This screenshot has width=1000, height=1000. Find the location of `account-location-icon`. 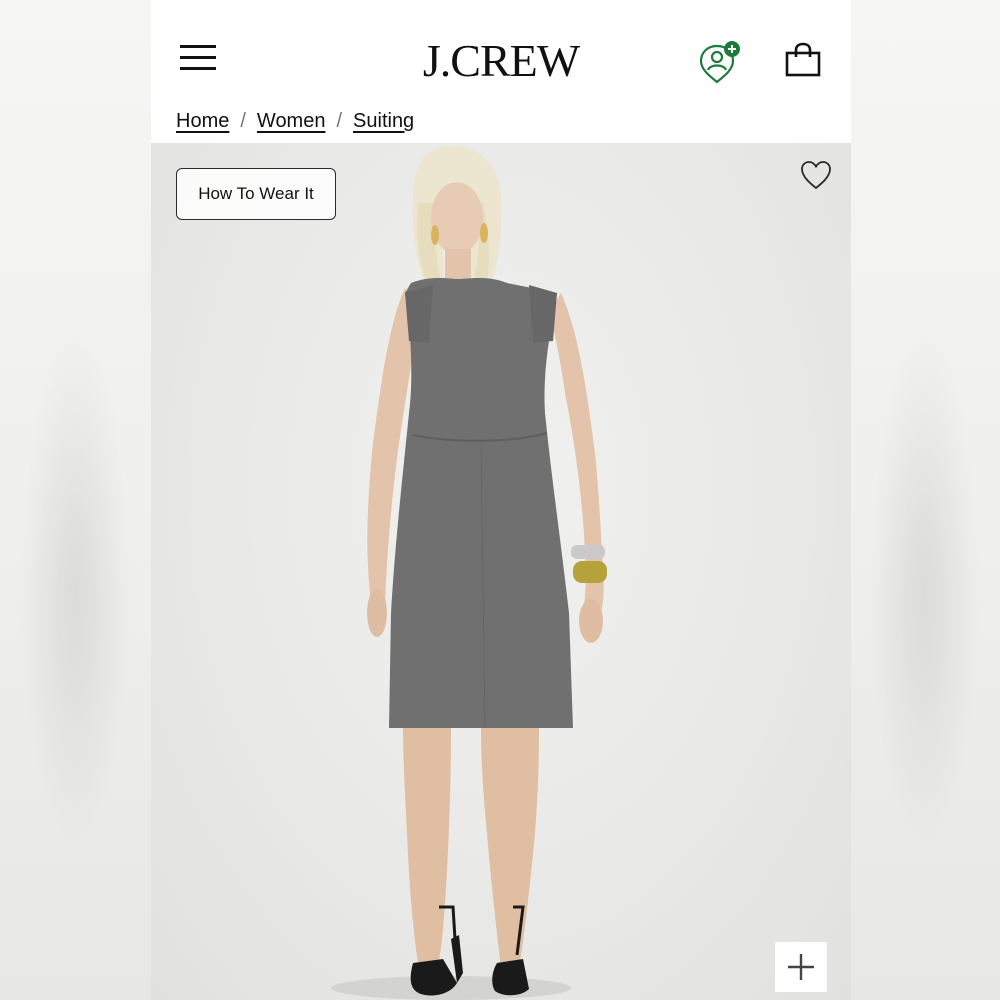

account-location-icon is located at coordinates (722, 62).